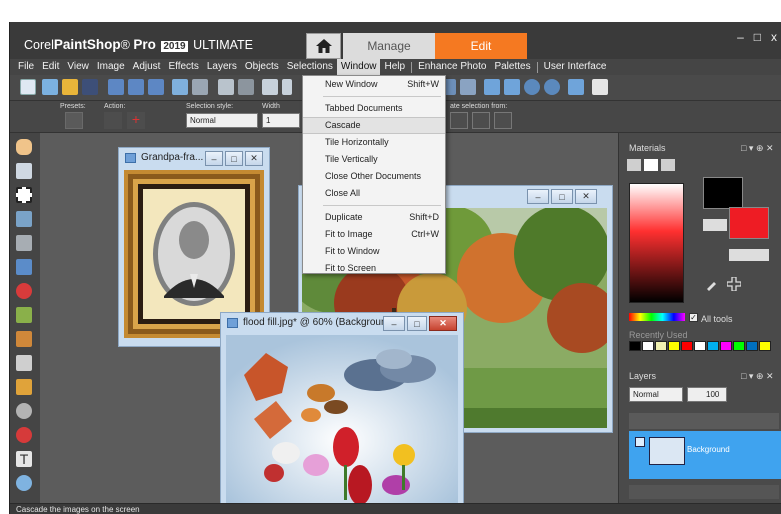 This screenshot has height=514, width=781. What do you see at coordinates (374, 193) in the screenshot?
I see `menu-item-close-all: Close All` at bounding box center [374, 193].